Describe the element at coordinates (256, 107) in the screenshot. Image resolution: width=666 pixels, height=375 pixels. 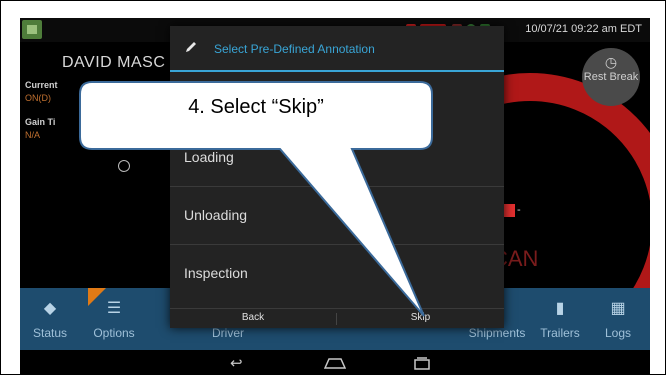
I see `callout-text: 4. Select “Skip”` at that location.